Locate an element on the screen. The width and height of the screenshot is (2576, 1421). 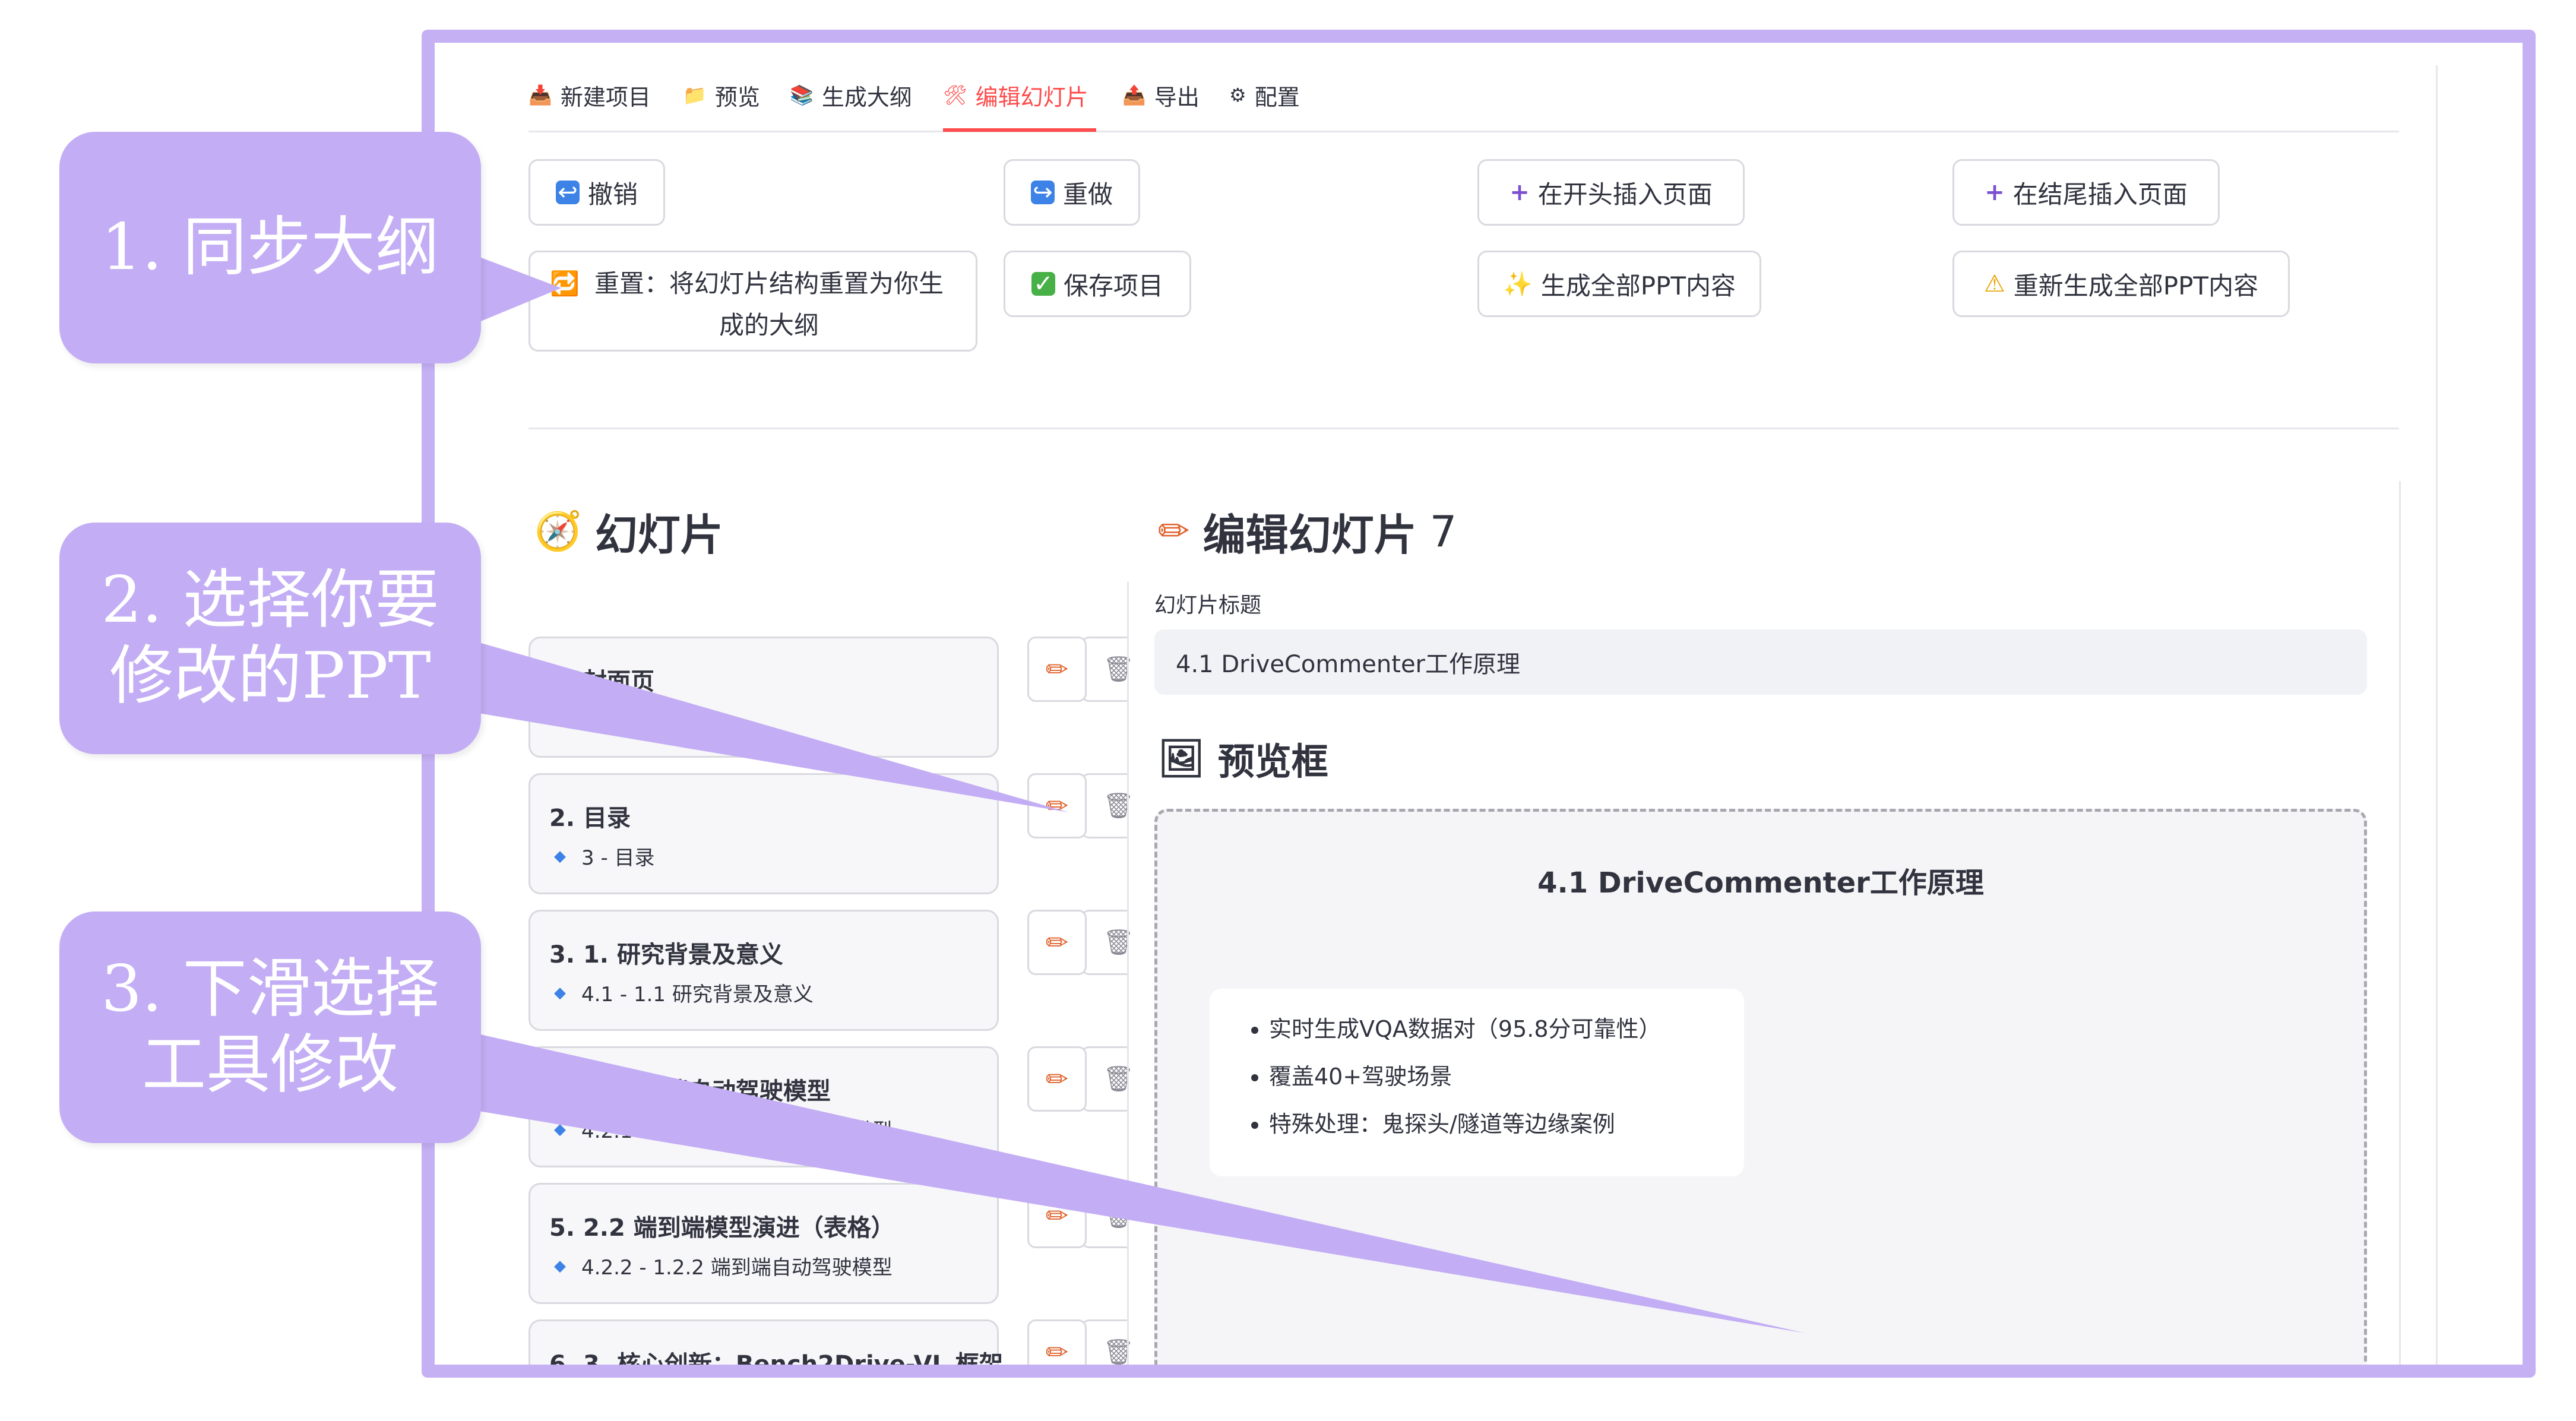
slide-card-6: 6. 3. 核心创新：Bench2Drive-VL 框架 is located at coordinates (766, 1348).